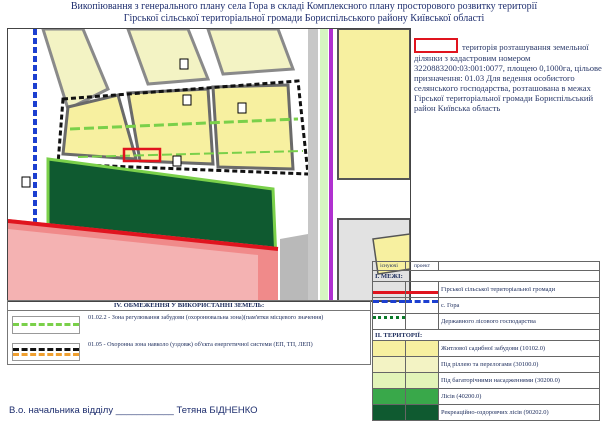 The height and width of the screenshot is (431, 608). I want to click on legend-label: Рекреаційно-оздоровчих лісів (90202.0), so click(519, 412).